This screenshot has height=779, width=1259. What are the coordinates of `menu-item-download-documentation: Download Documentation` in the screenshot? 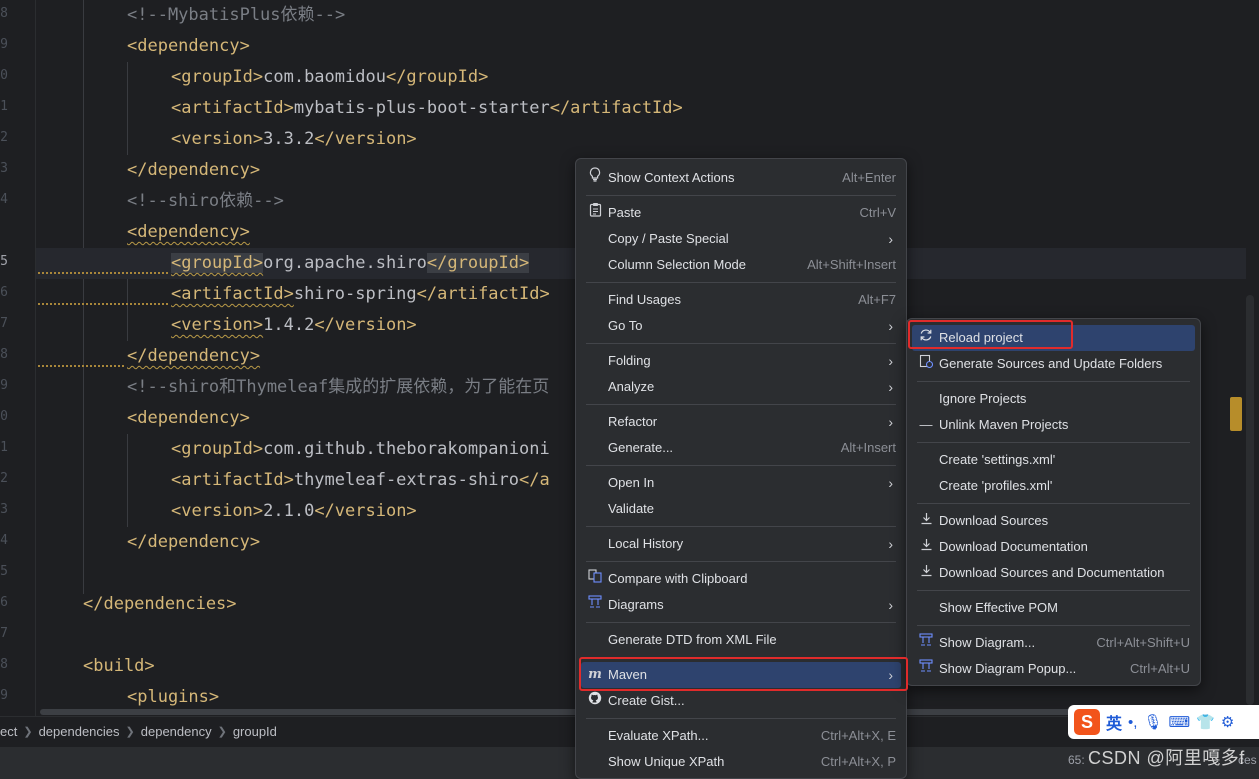 It's located at (1053, 547).